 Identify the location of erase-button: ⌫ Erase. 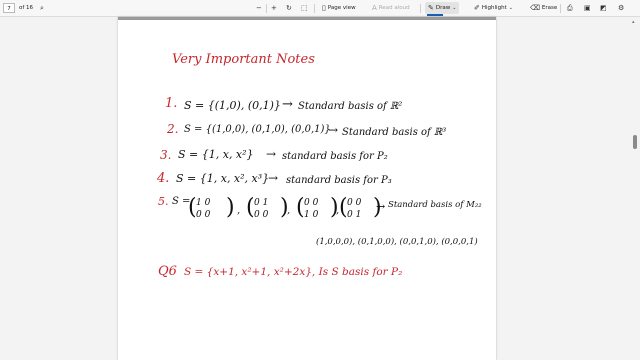
(543, 8).